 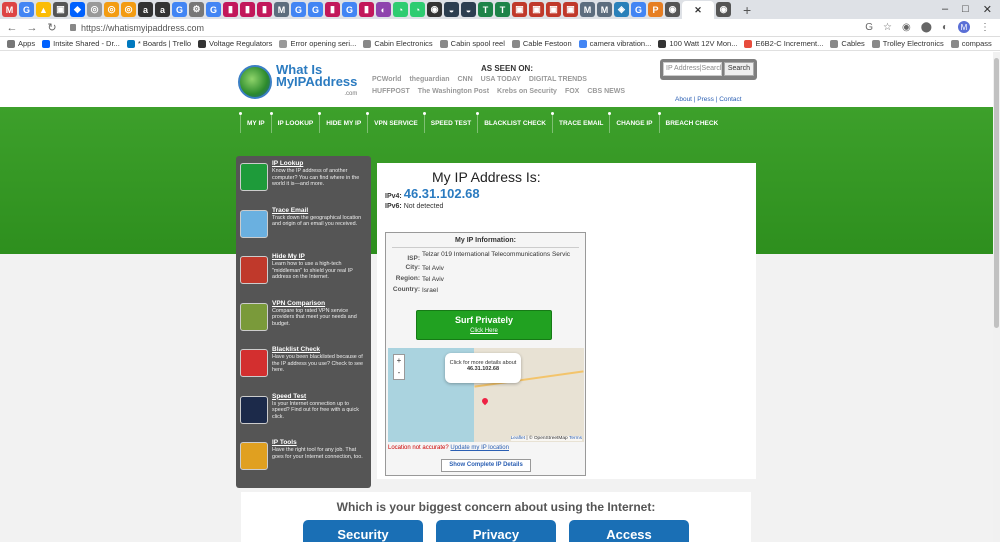 What do you see at coordinates (633, 122) in the screenshot?
I see `nav-change-ip: CHANGE IP` at bounding box center [633, 122].